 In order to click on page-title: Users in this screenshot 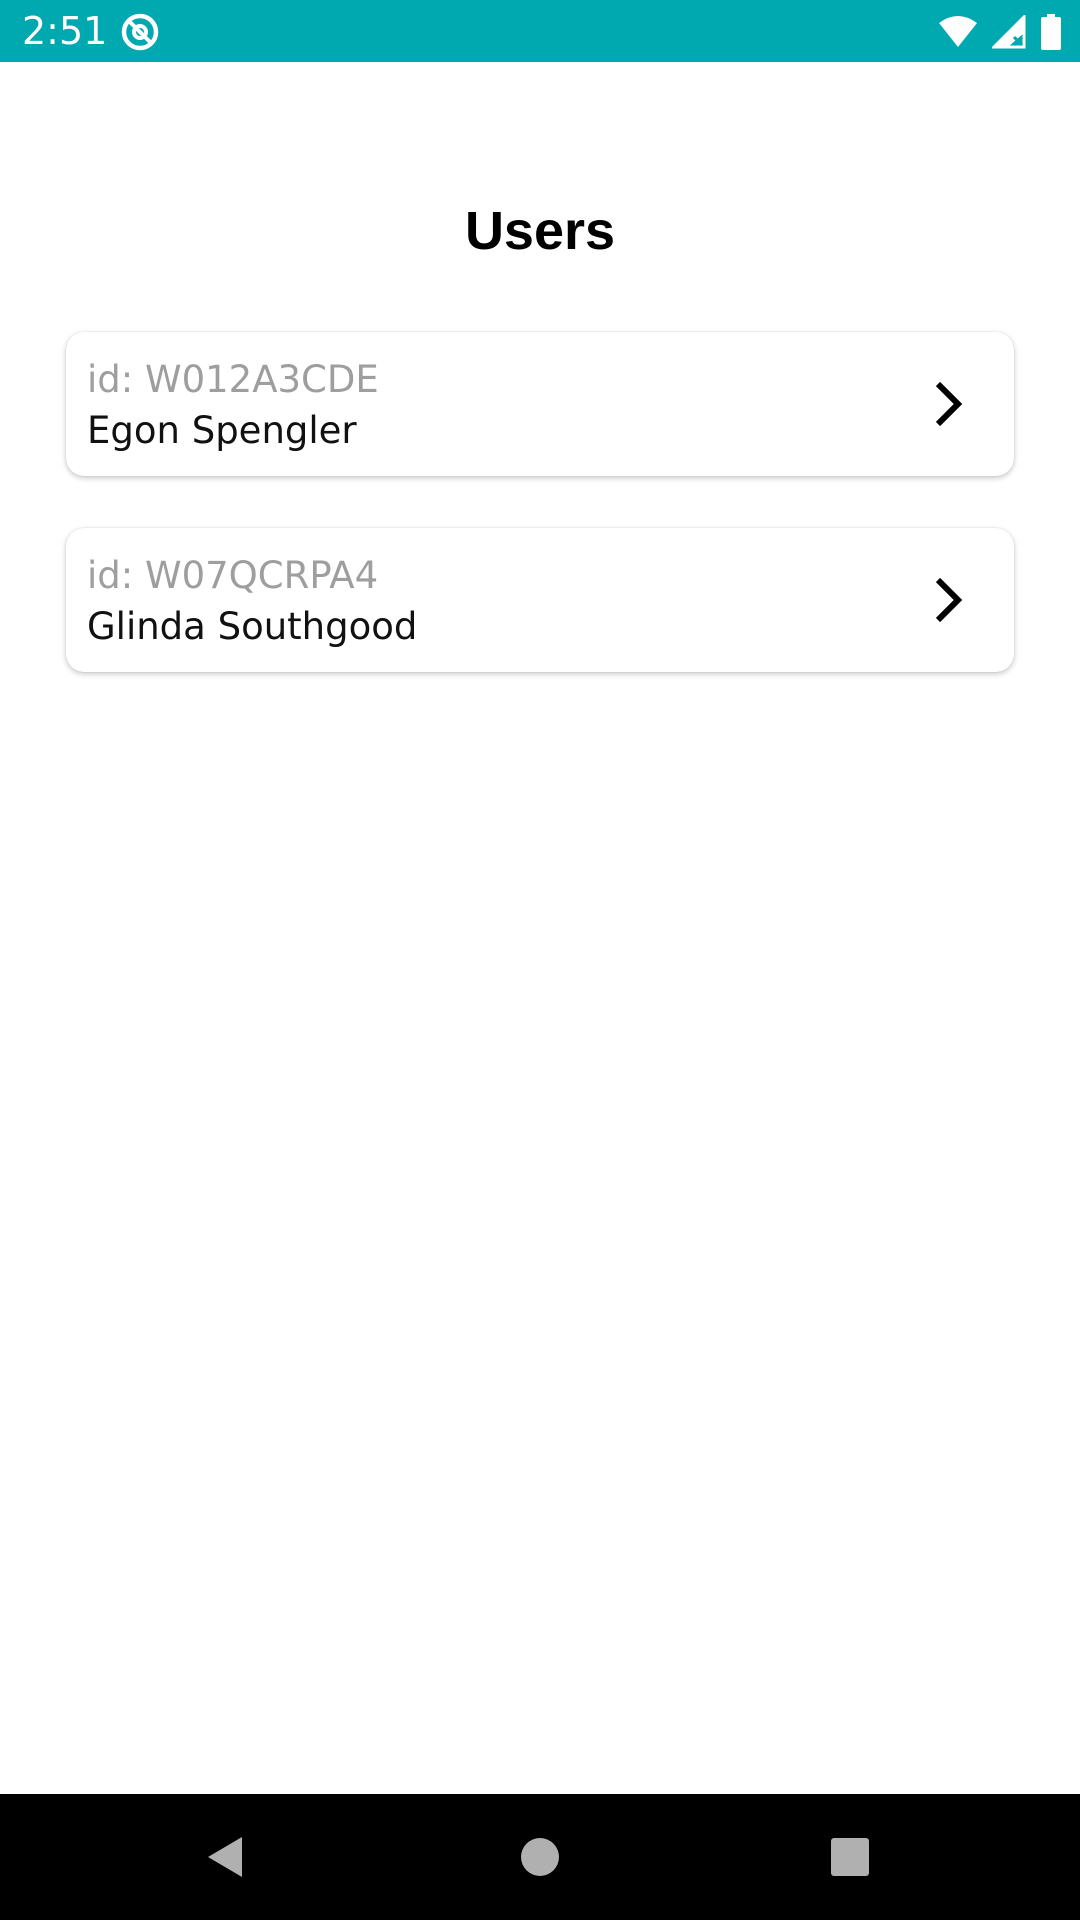, I will do `click(540, 231)`.